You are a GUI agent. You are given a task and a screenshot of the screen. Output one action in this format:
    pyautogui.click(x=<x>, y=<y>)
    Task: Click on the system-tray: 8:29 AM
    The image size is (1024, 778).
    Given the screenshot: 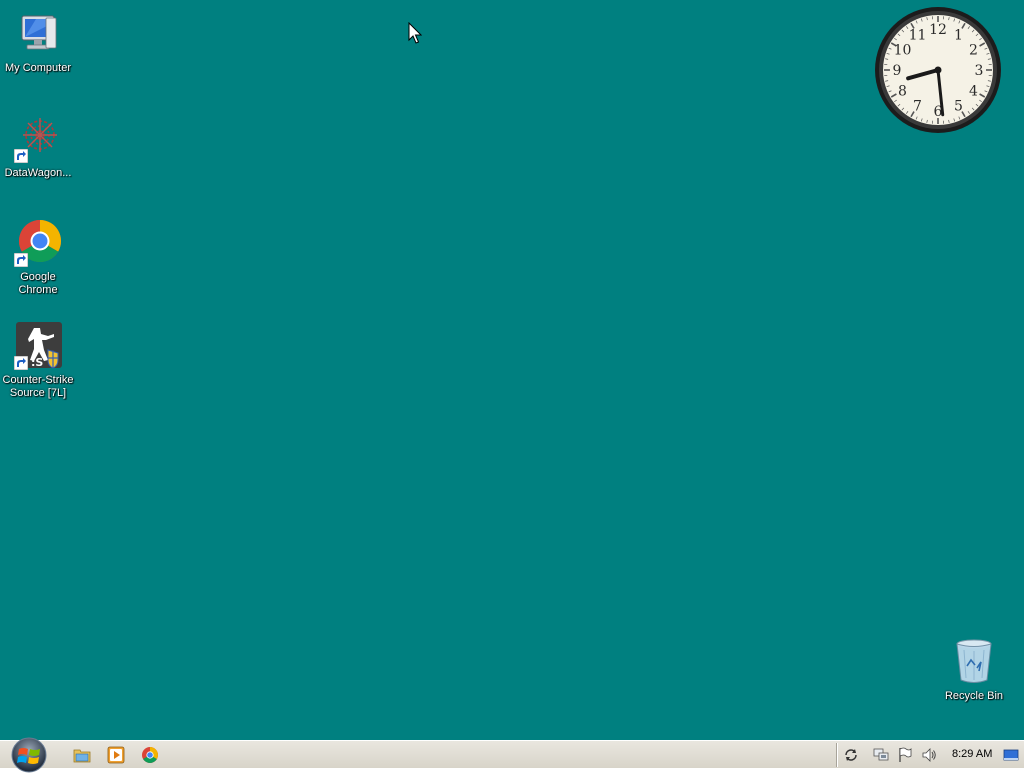 What is the action you would take?
    pyautogui.click(x=930, y=755)
    